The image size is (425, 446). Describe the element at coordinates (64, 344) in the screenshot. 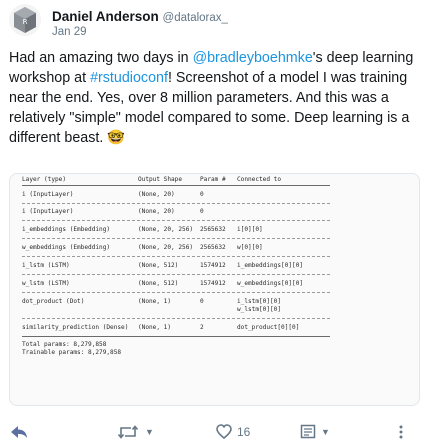

I see `total-params: Total params: 8,279,858` at that location.